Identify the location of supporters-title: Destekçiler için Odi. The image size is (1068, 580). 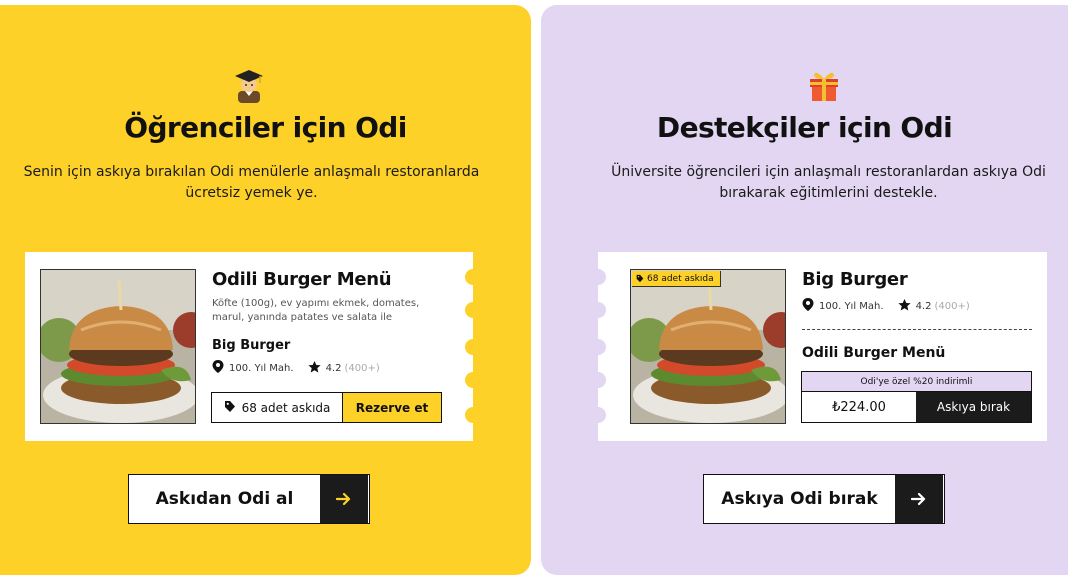
(804, 127).